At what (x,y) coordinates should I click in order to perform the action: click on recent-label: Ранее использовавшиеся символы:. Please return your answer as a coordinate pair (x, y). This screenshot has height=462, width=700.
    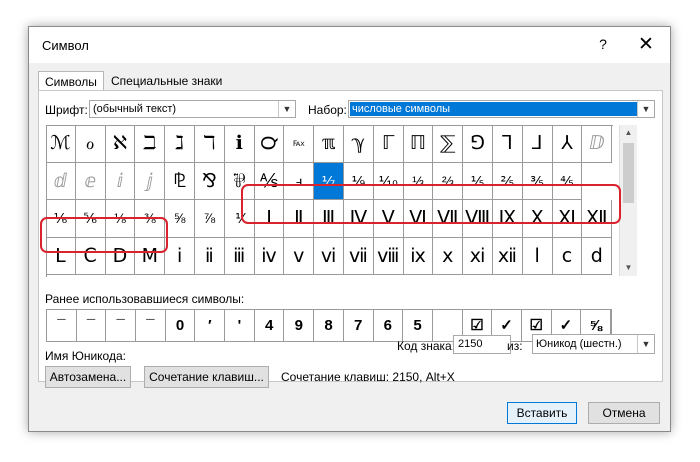
    Looking at the image, I should click on (145, 299).